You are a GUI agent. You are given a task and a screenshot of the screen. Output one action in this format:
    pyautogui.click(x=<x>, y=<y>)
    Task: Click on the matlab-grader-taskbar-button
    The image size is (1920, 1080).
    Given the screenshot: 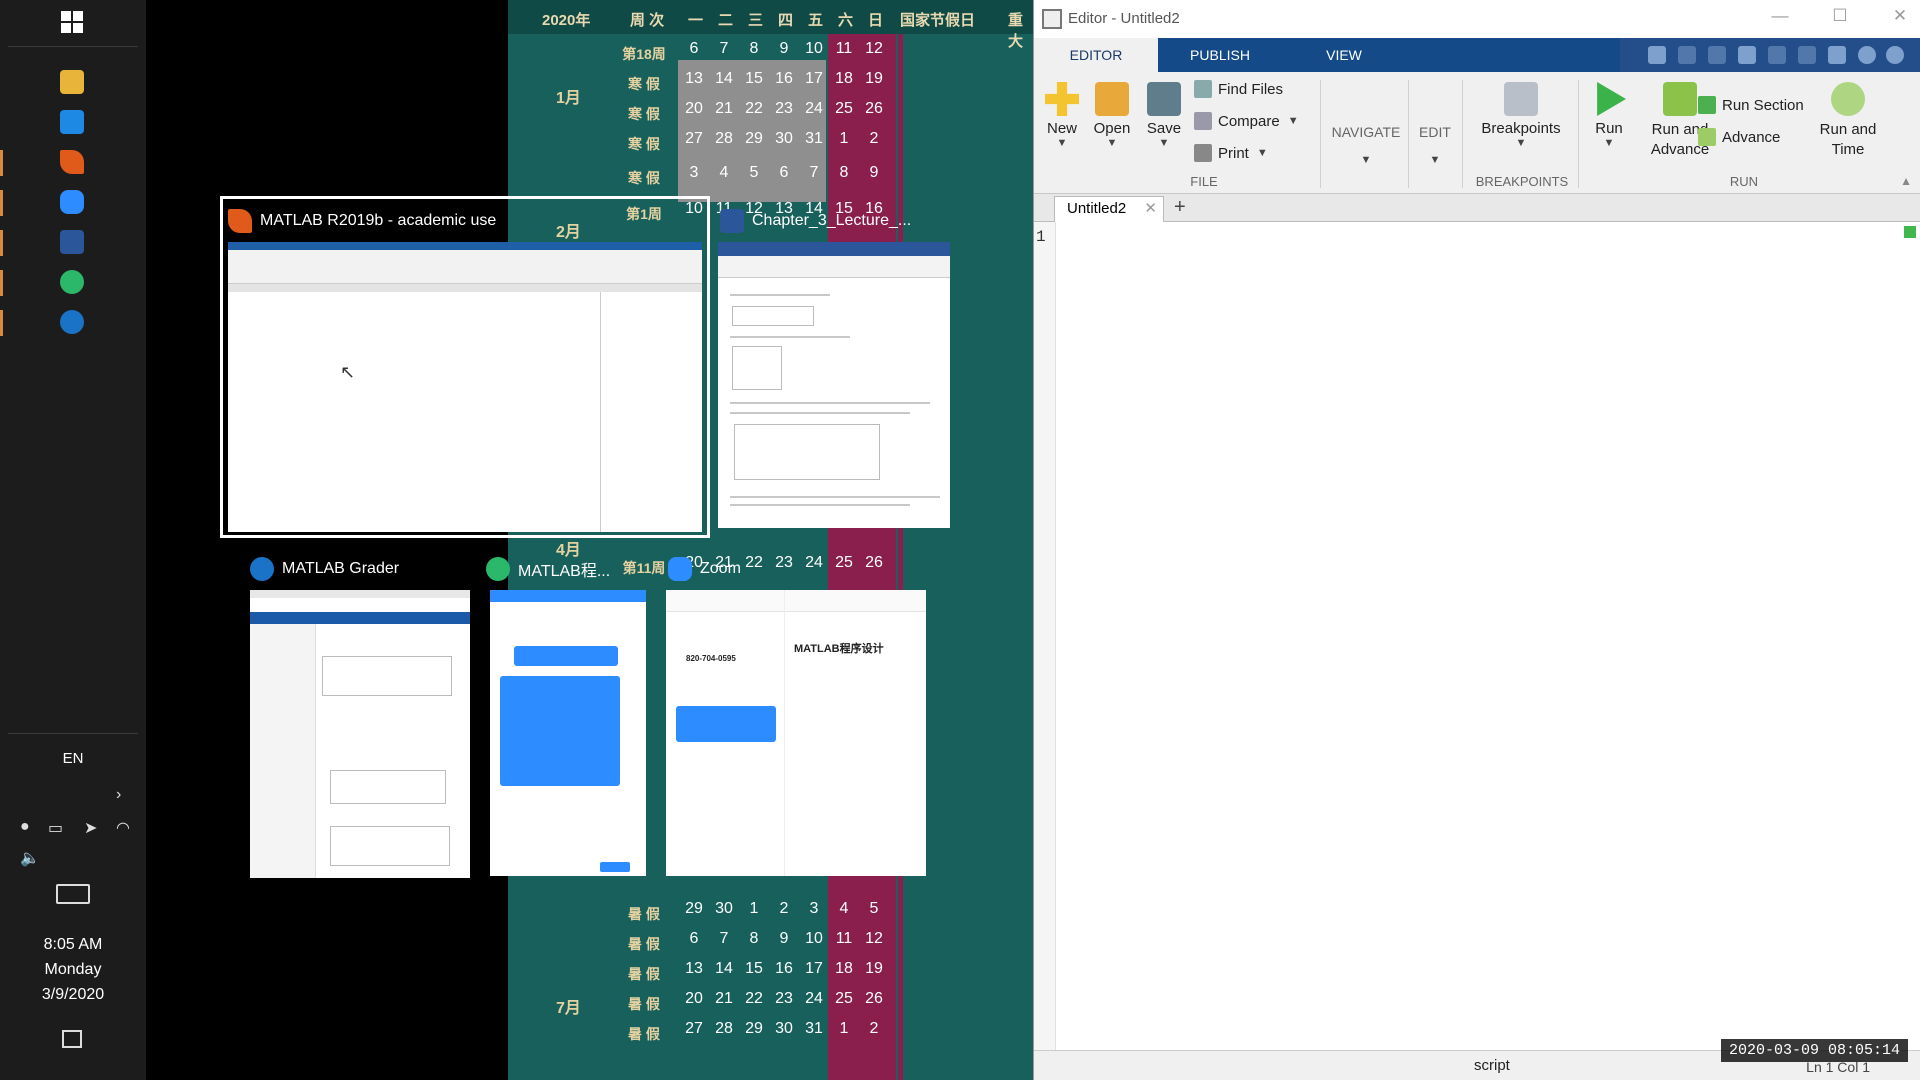 What is the action you would take?
    pyautogui.click(x=72, y=322)
    